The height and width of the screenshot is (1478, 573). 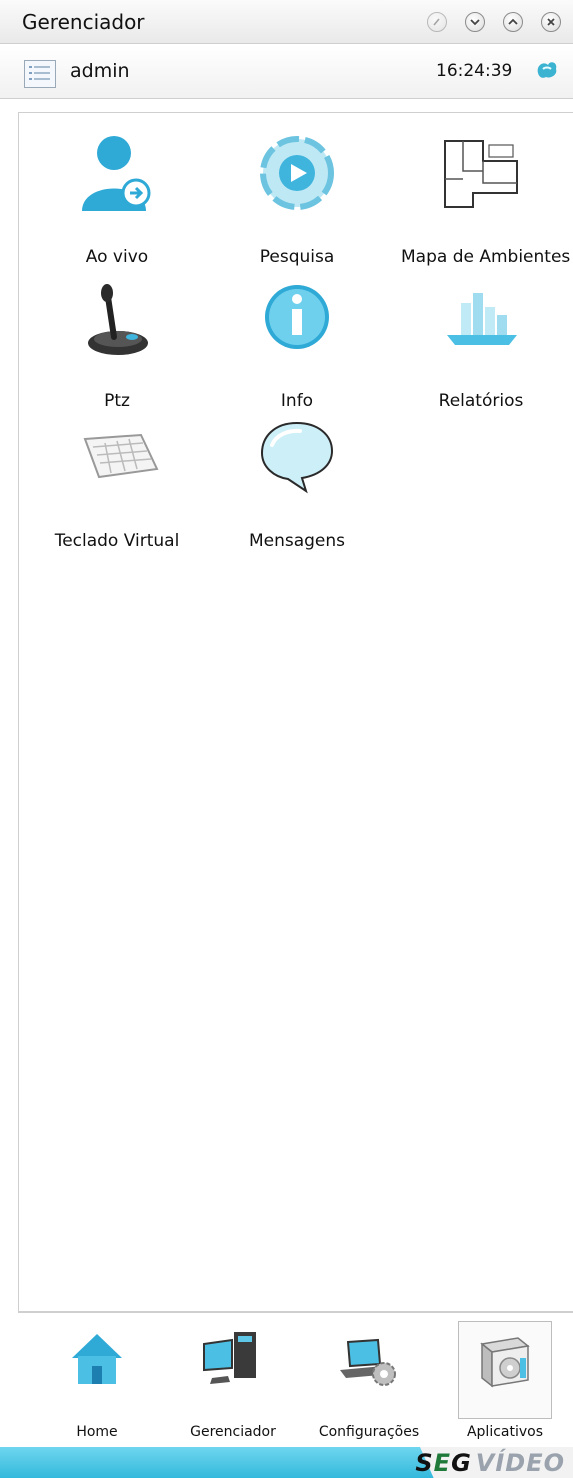 I want to click on dock-home: Home, so click(x=97, y=1384).